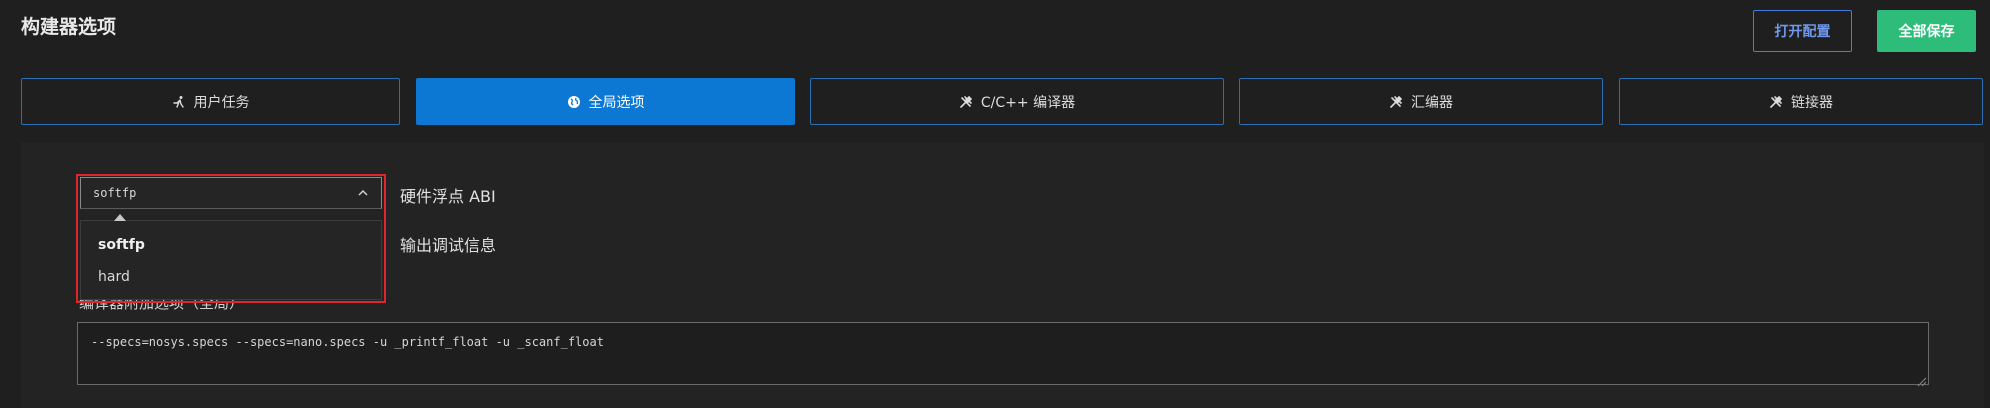  Describe the element at coordinates (616, 102) in the screenshot. I see `tab-label: 全局选项` at that location.